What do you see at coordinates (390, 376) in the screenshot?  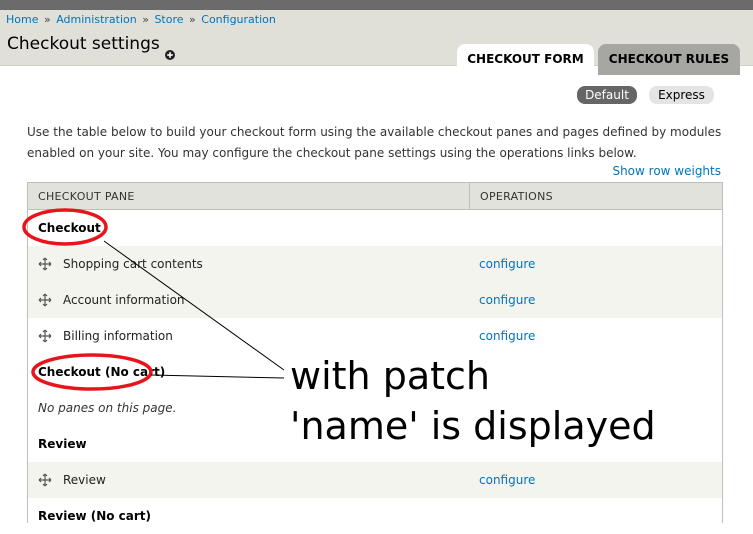 I see `annotation-text-line1: with patch` at bounding box center [390, 376].